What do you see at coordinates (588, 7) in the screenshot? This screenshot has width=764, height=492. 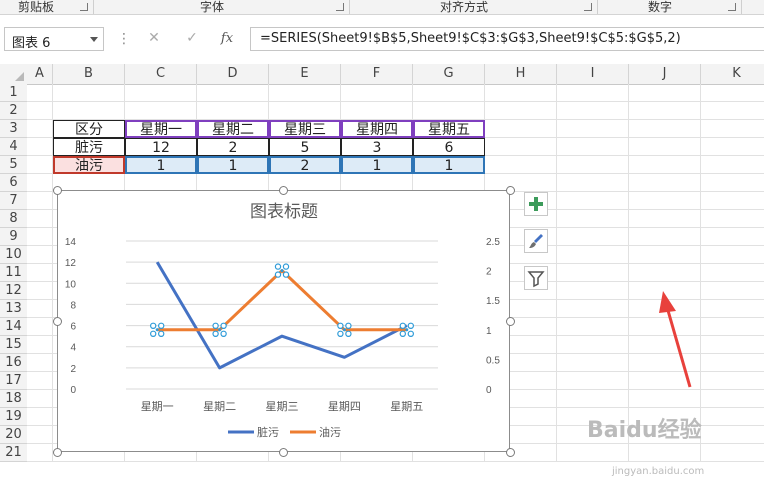 I see `alignment-launcher-icon` at bounding box center [588, 7].